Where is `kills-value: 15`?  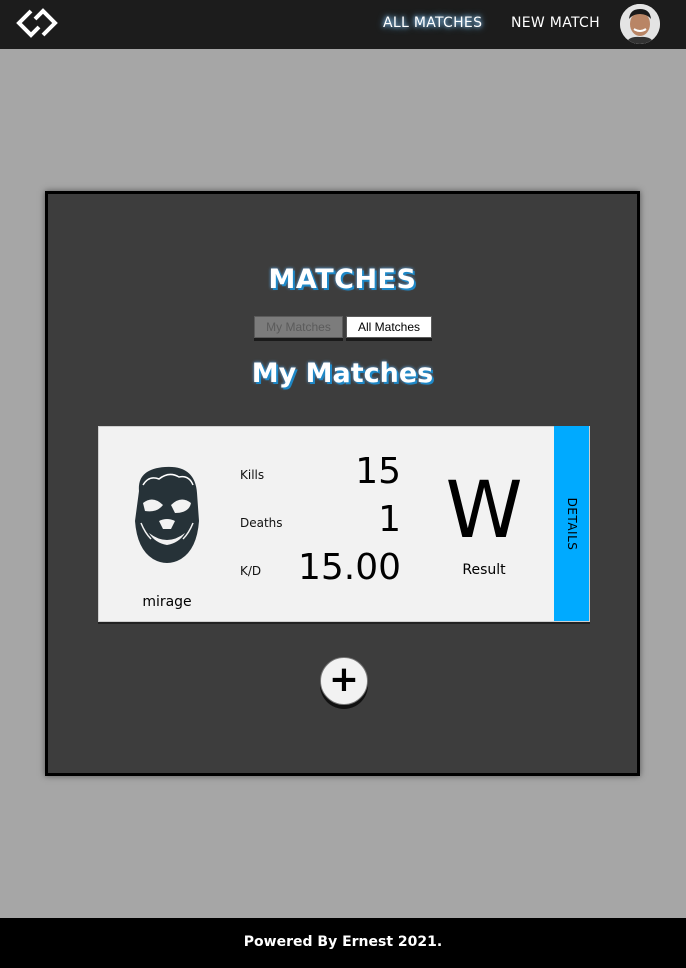 kills-value: 15 is located at coordinates (378, 471).